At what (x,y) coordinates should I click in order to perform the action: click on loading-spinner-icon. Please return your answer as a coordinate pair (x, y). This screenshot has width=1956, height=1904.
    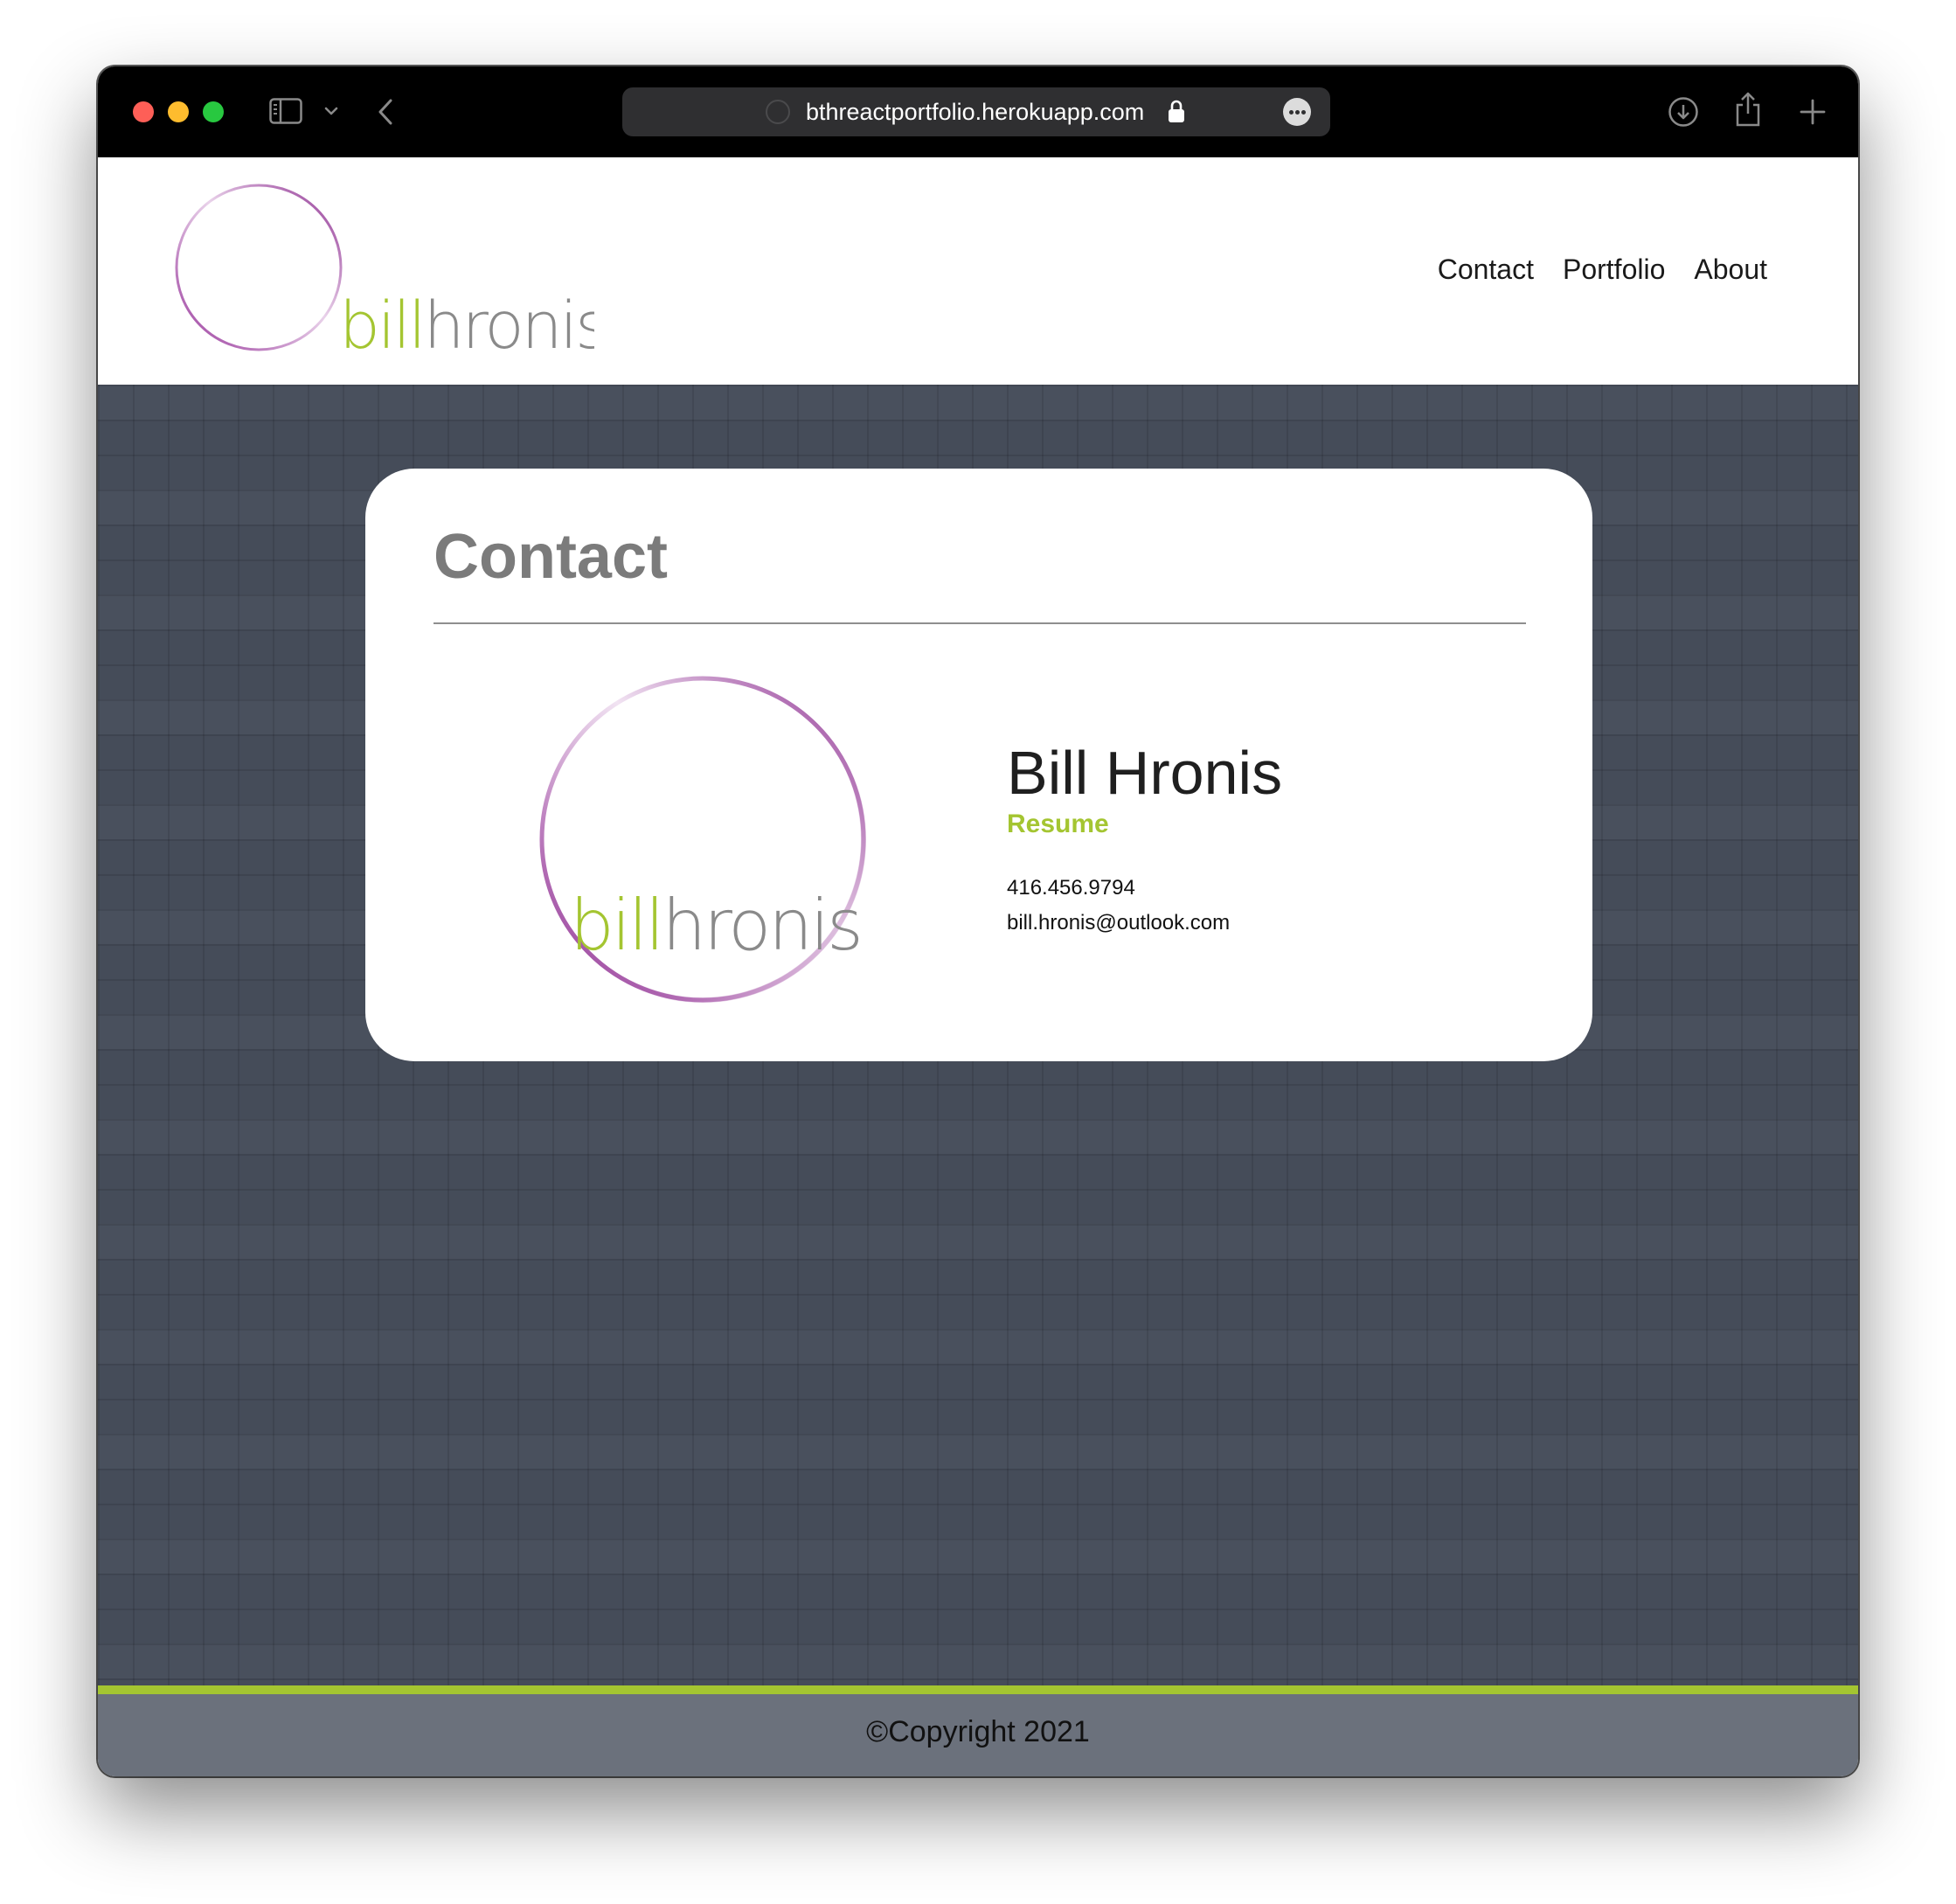
    Looking at the image, I should click on (778, 112).